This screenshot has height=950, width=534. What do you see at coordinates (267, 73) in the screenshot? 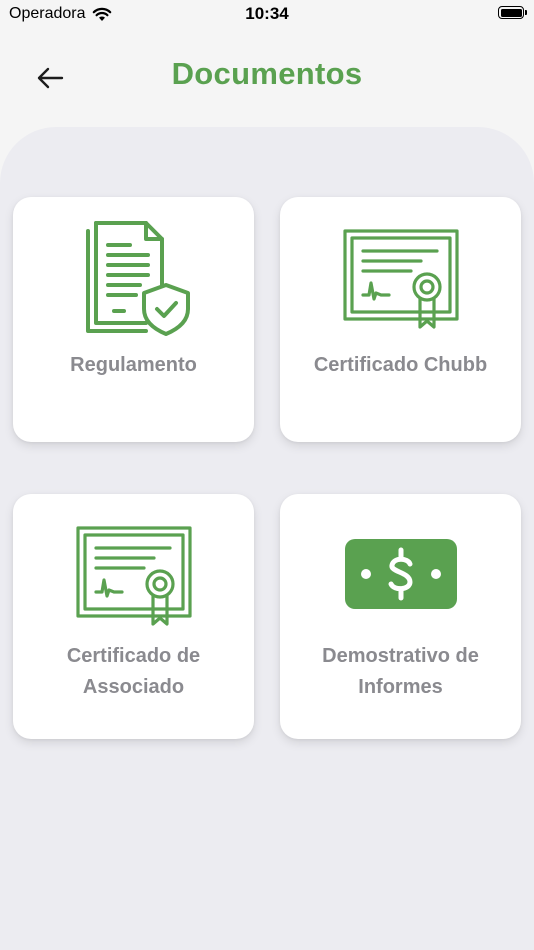
I see `page-title: Documentos` at bounding box center [267, 73].